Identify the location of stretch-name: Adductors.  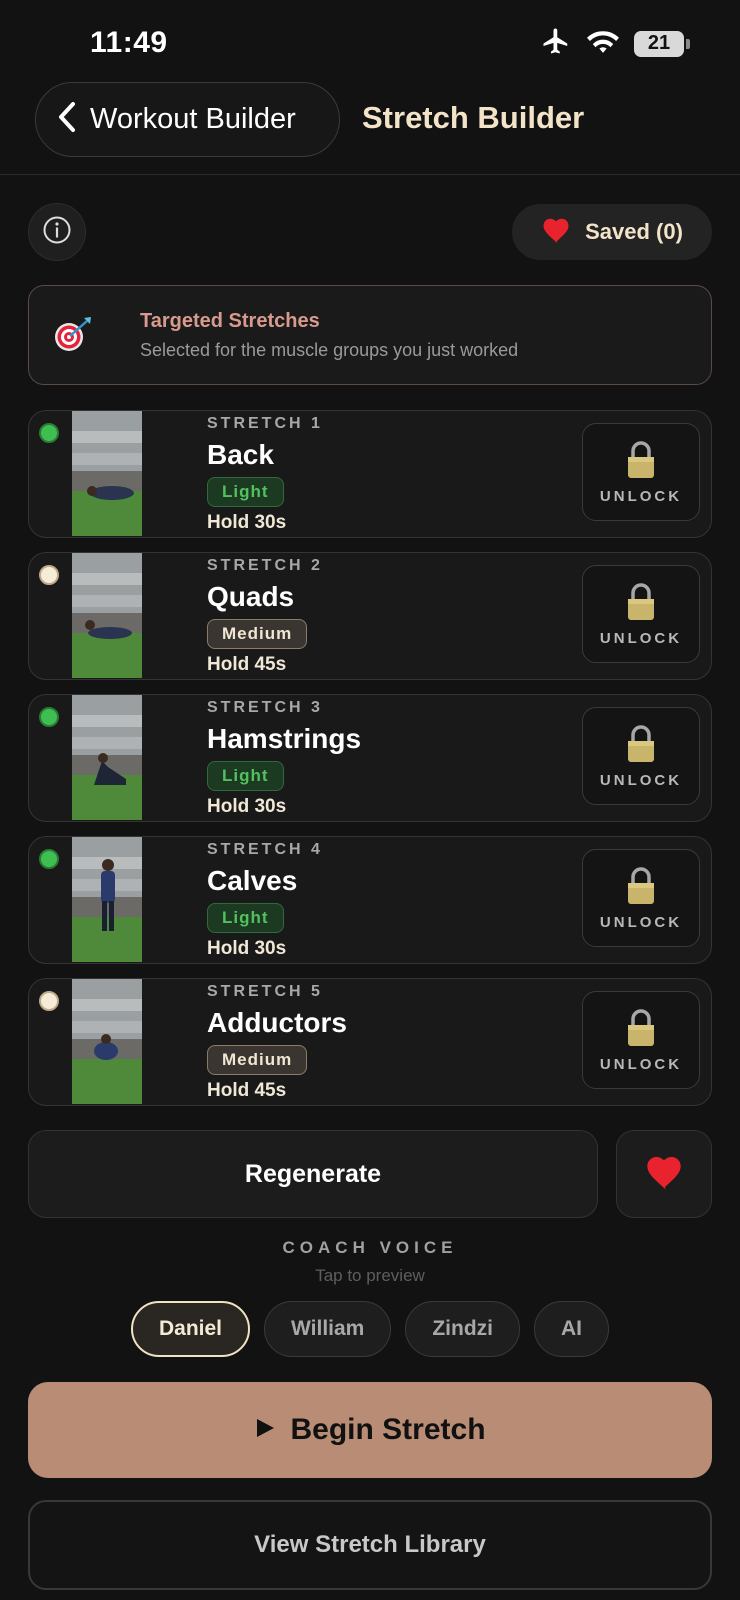
(277, 1022).